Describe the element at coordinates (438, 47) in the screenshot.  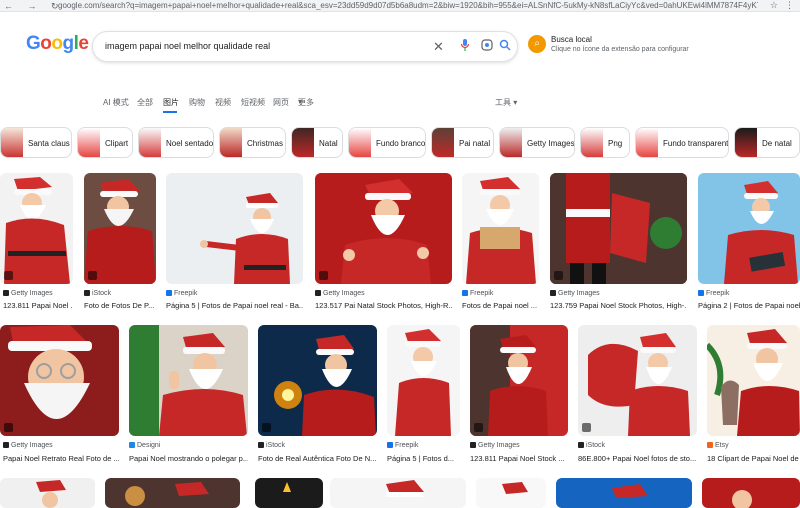
I see `clear-icon: ✕` at that location.